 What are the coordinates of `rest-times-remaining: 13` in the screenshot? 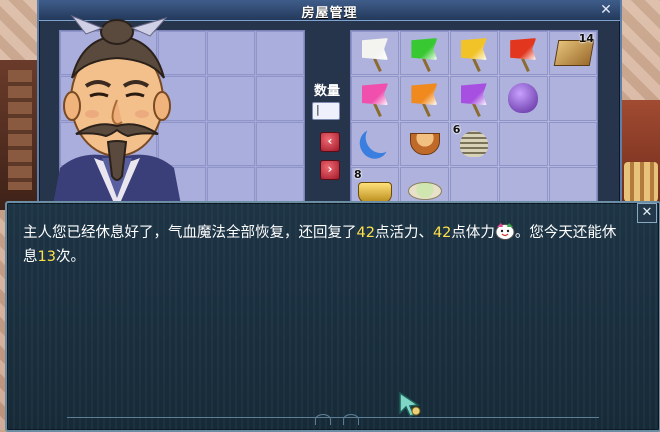 It's located at (46, 257).